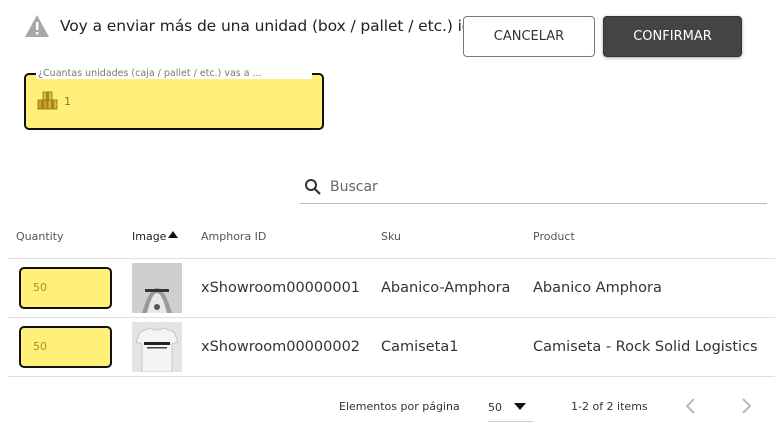 The width and height of the screenshot is (782, 442). I want to click on previous-page-icon, so click(691, 406).